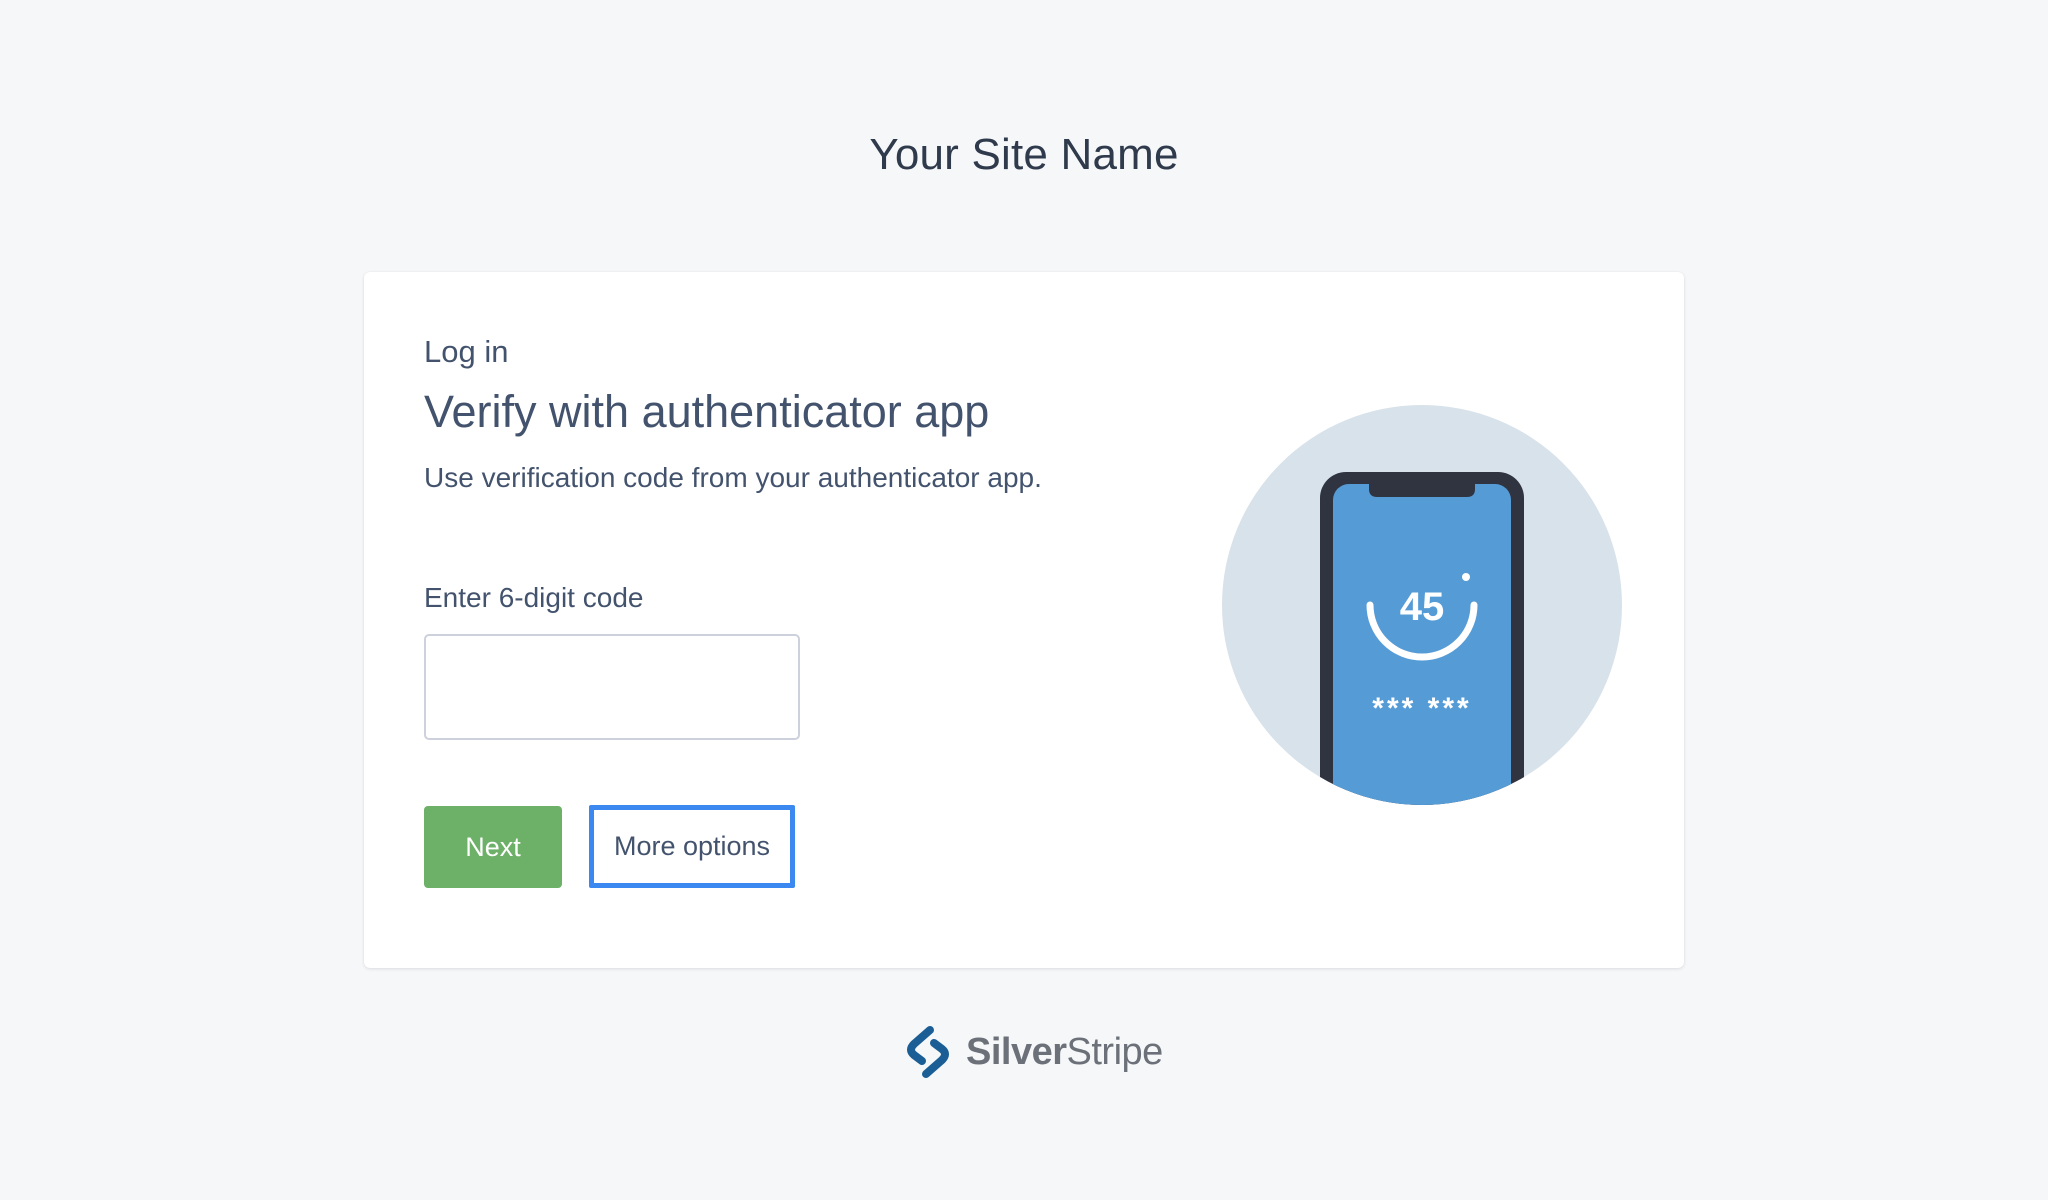 Image resolution: width=2048 pixels, height=1200 pixels. I want to click on code-input, so click(612, 687).